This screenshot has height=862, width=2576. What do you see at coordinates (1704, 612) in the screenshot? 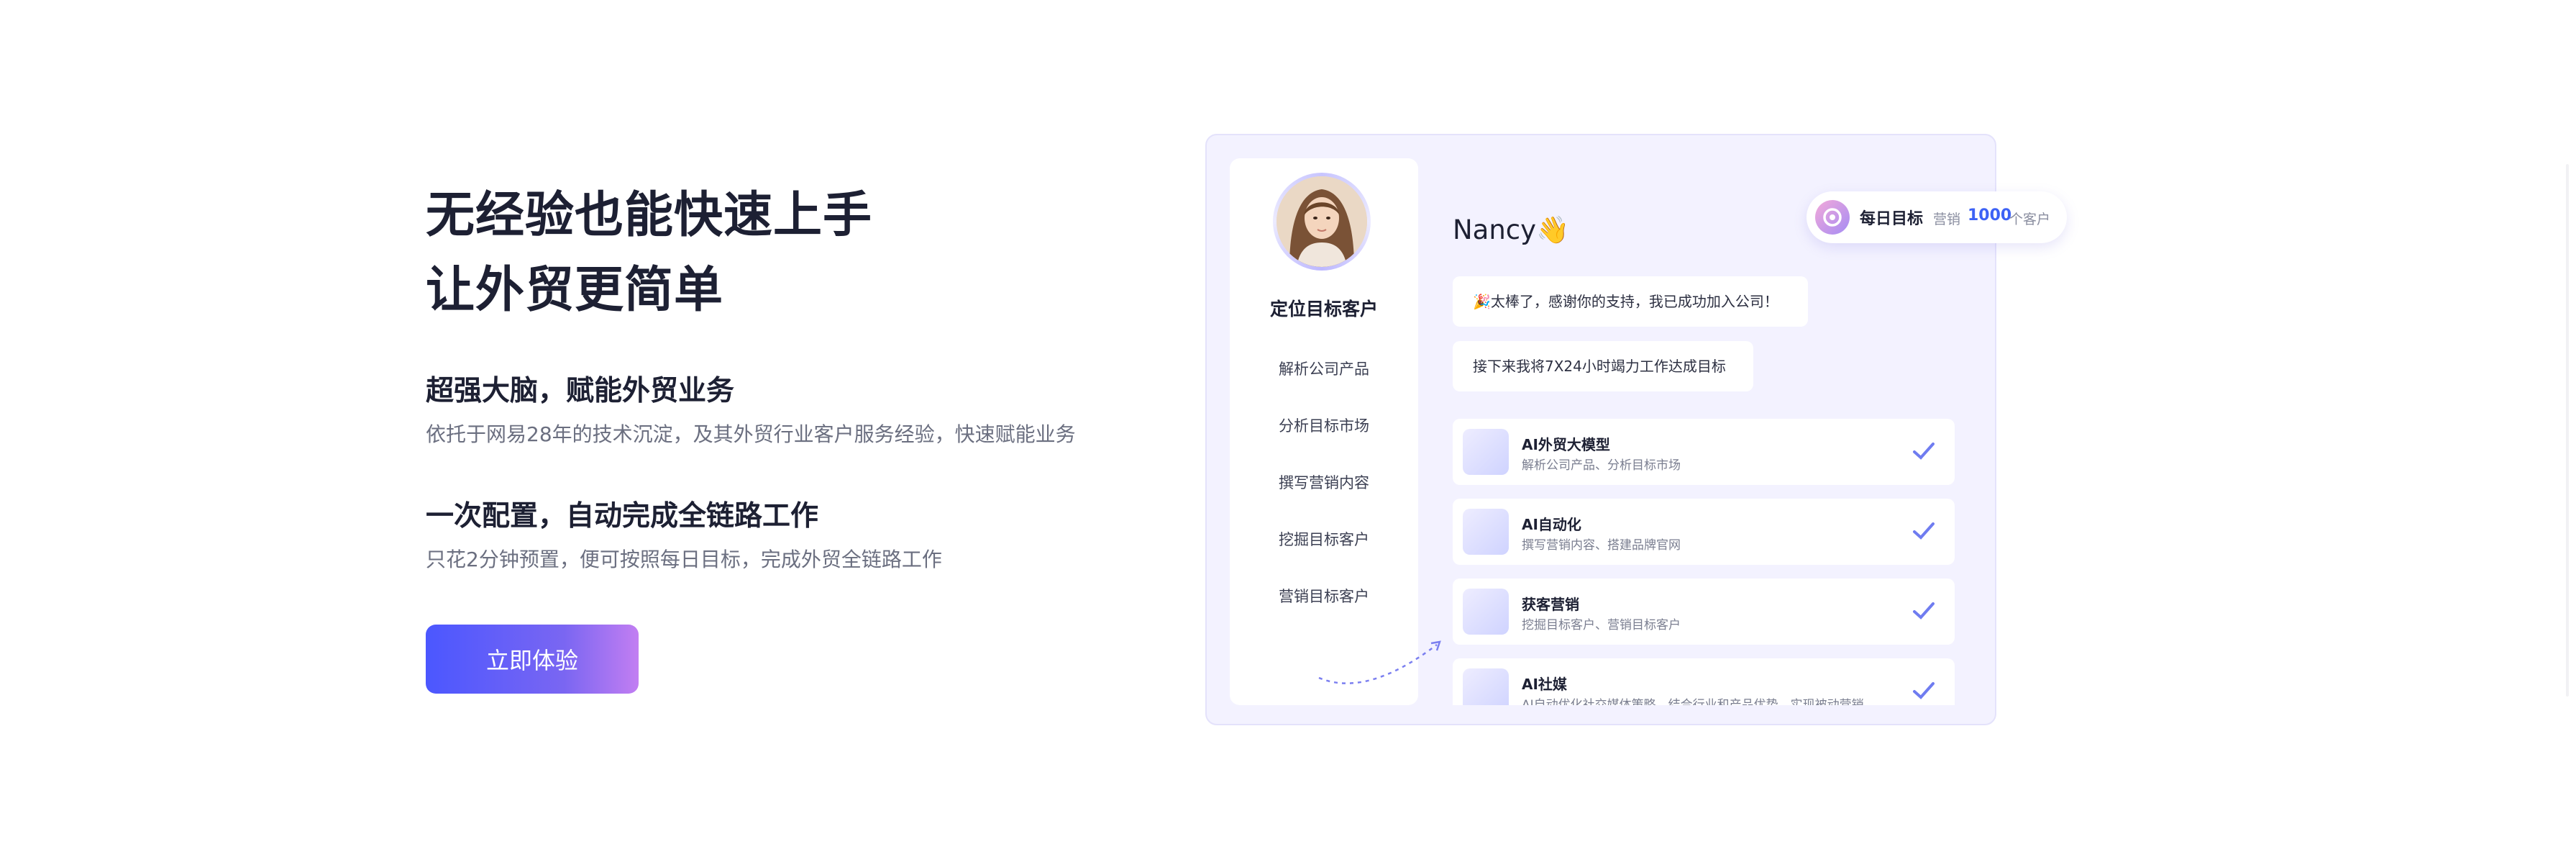
I see `task-row: 获客营销 挖掘目标客户、营销目标客户` at bounding box center [1704, 612].